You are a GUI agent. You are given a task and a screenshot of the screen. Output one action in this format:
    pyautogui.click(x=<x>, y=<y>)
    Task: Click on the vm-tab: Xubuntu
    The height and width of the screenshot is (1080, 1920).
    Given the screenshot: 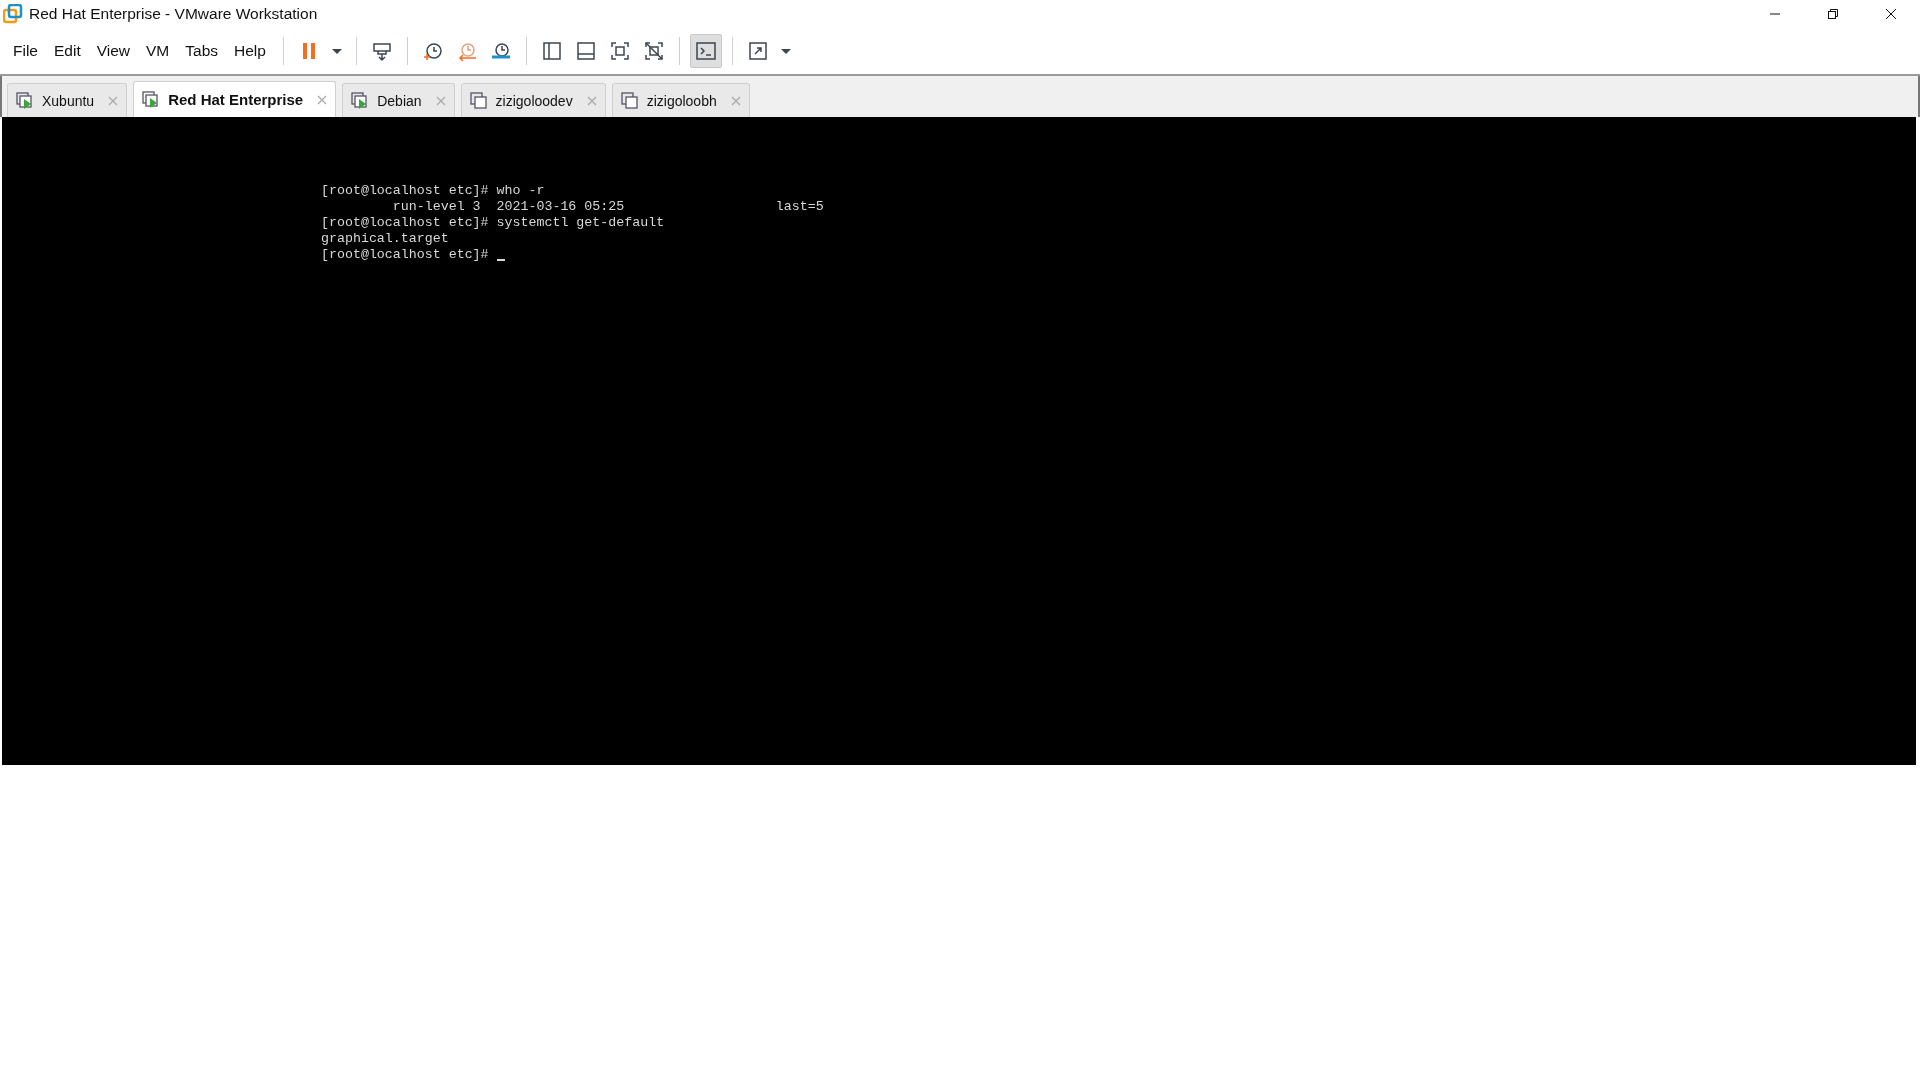 What is the action you would take?
    pyautogui.click(x=67, y=100)
    